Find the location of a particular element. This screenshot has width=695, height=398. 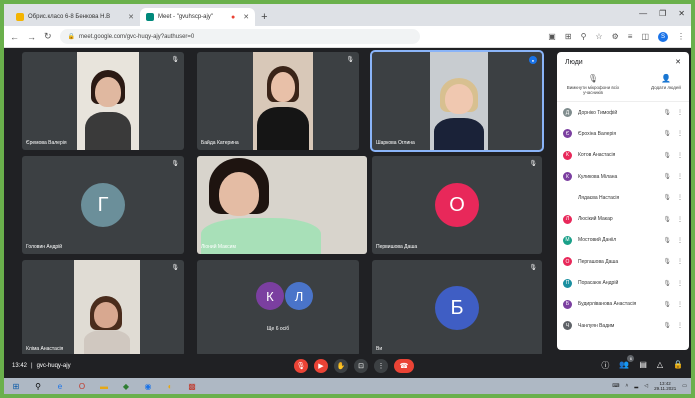

participant-tile: 🎙 Єремова Валерія is located at coordinates (103, 101).